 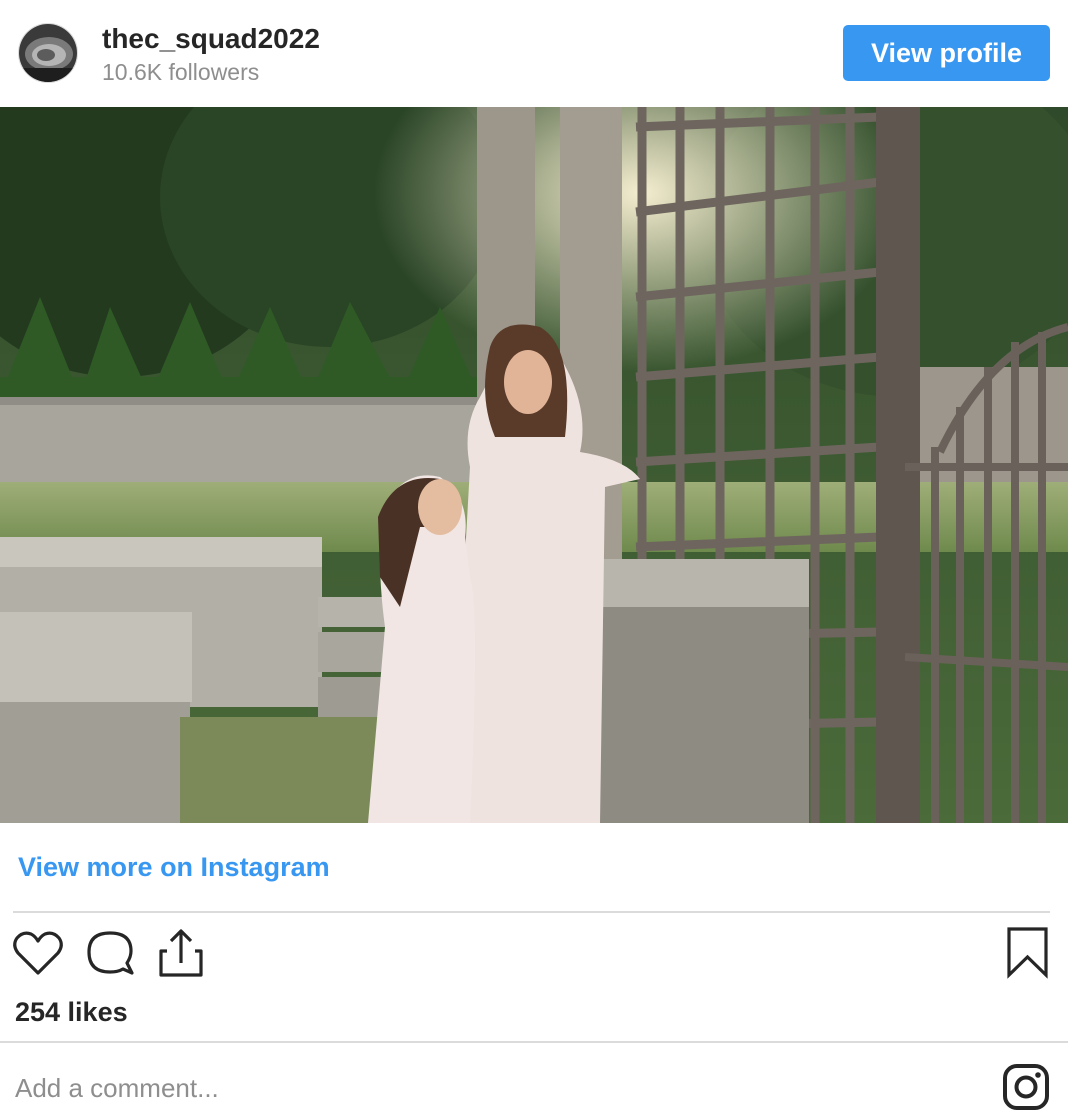 What do you see at coordinates (534, 955) in the screenshot?
I see `action-bar` at bounding box center [534, 955].